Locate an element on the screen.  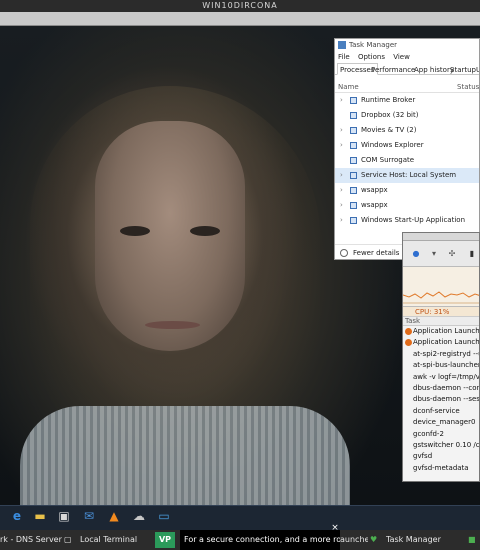
screen-icon: ▭ is located at coordinates (164, 516).